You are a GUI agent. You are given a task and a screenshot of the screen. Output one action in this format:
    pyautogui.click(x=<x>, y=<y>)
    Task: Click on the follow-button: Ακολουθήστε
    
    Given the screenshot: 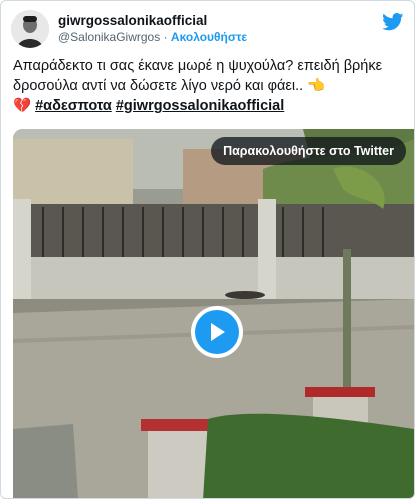 What is the action you would take?
    pyautogui.click(x=209, y=37)
    